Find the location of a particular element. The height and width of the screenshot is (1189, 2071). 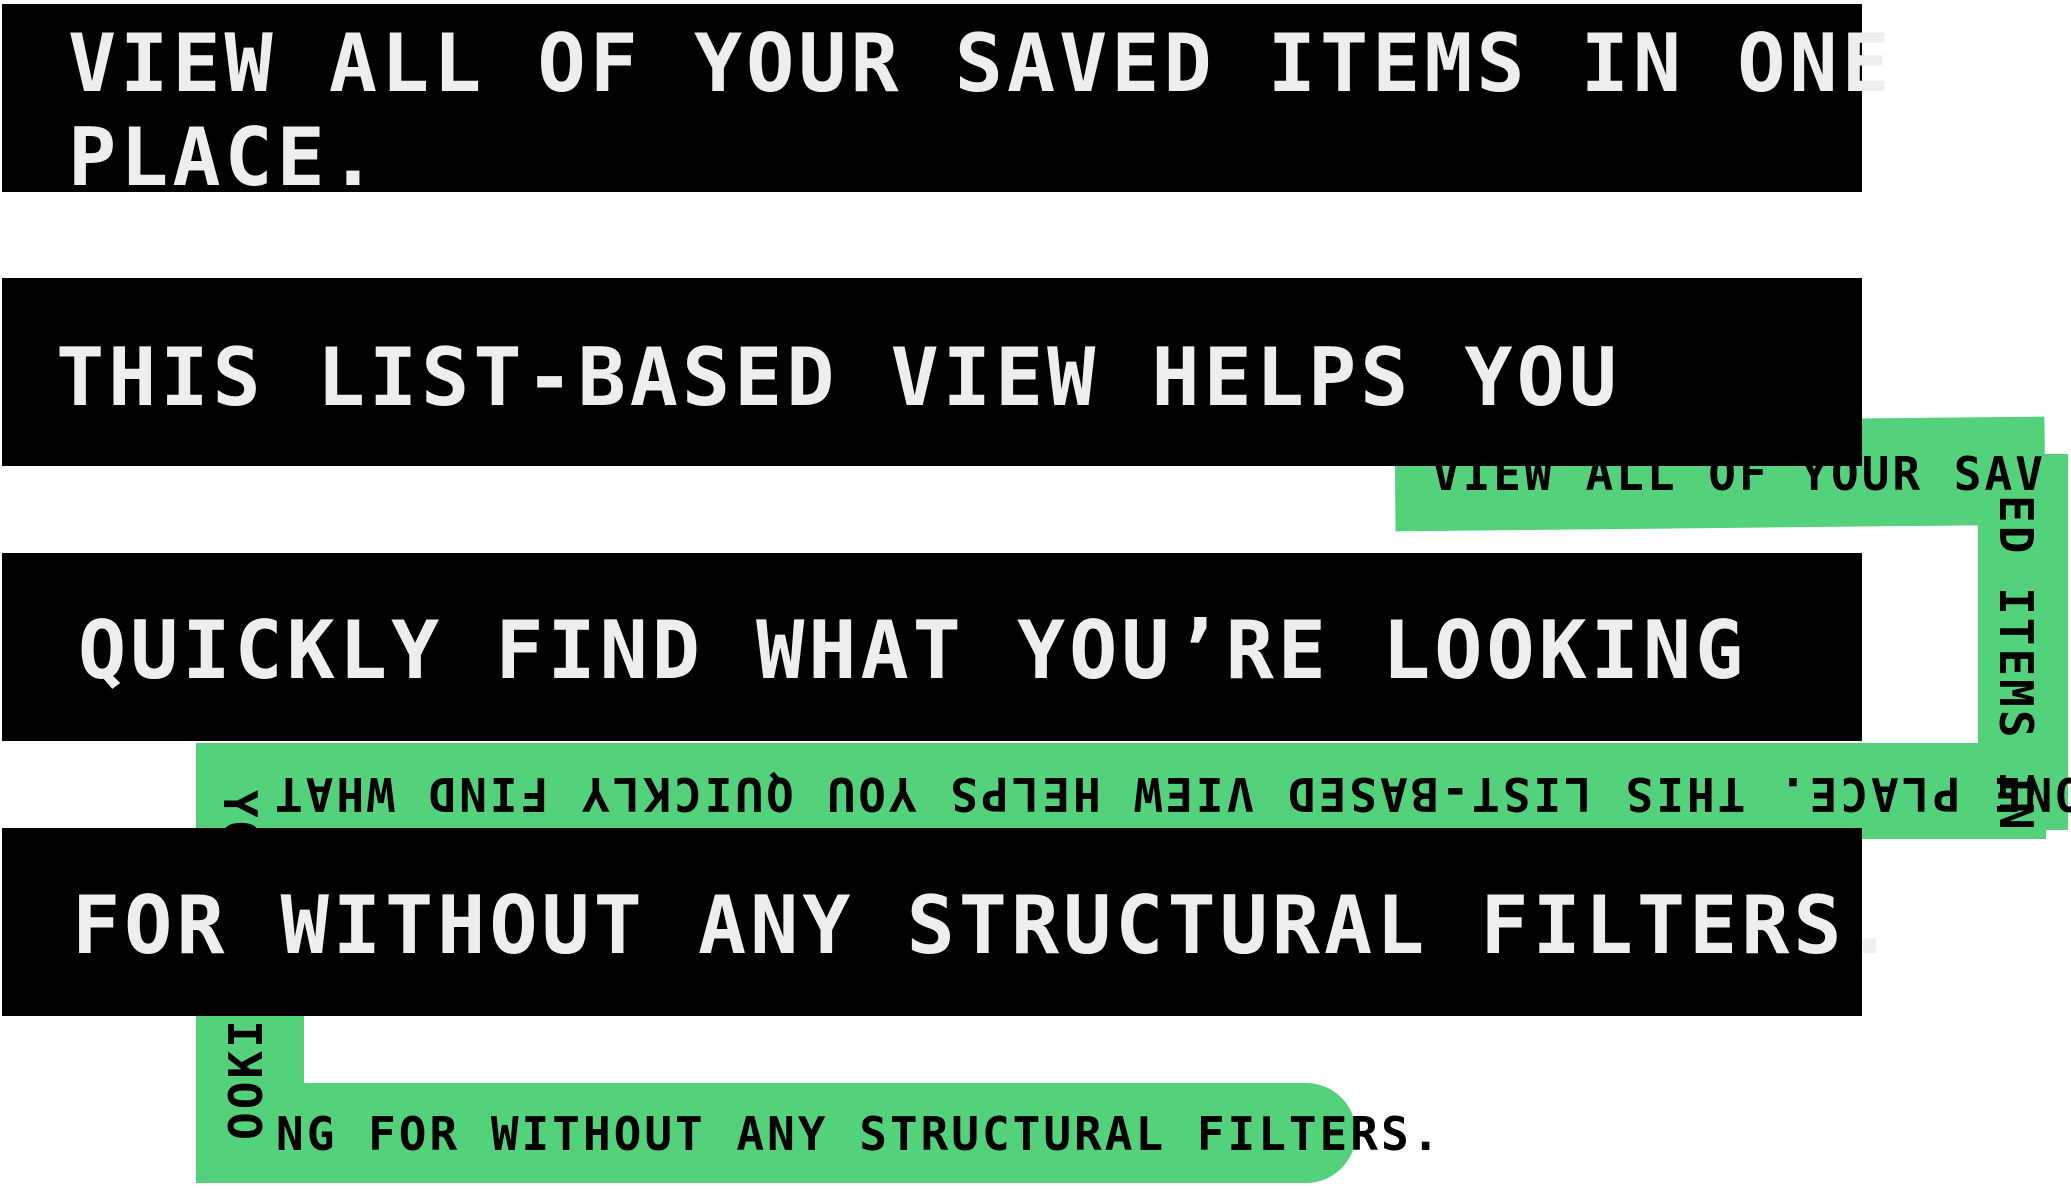

bar-4-text: FOR WITHOUT ANY STRUCTURAL FILTERS. is located at coordinates (985, 925).